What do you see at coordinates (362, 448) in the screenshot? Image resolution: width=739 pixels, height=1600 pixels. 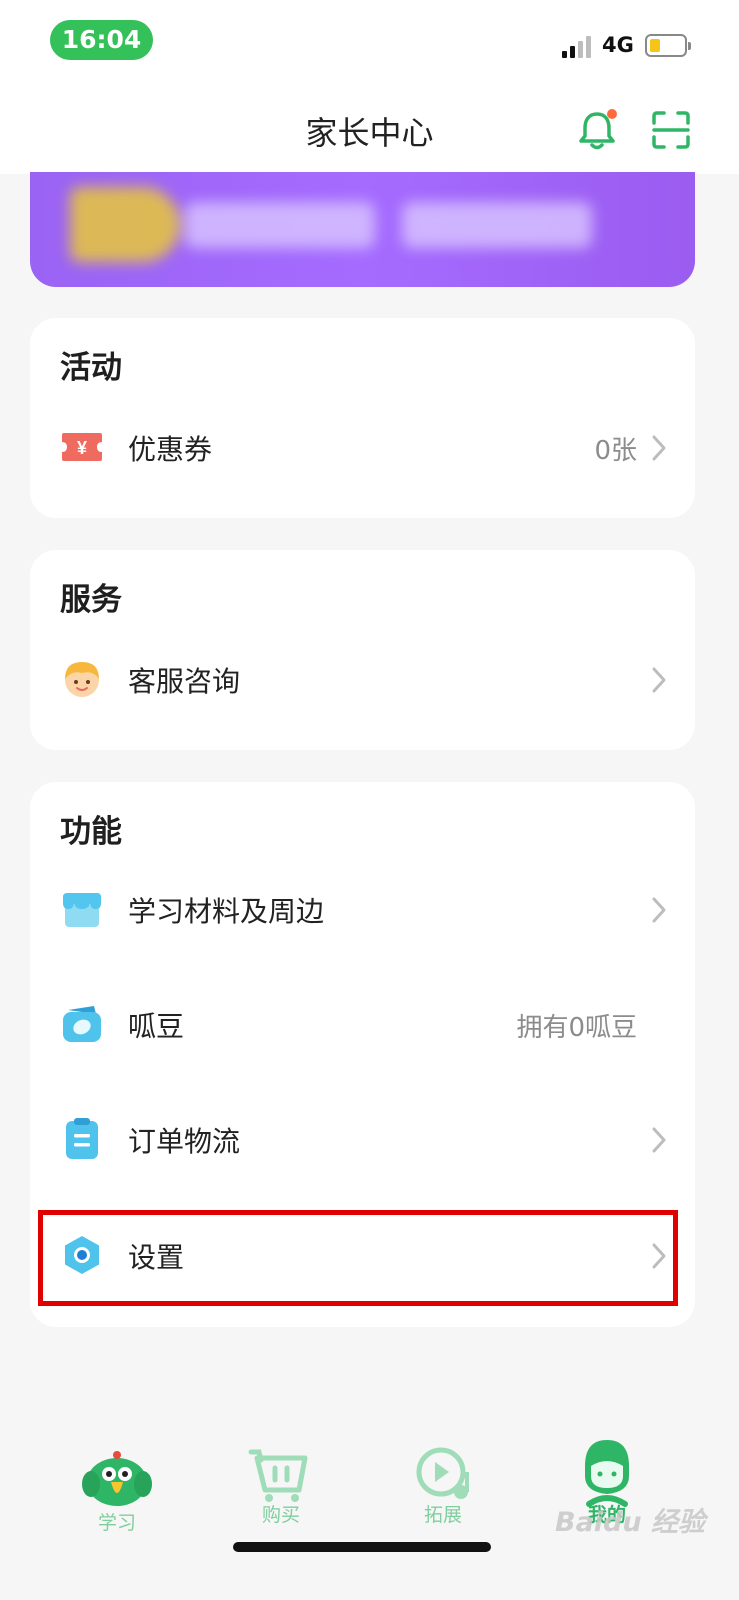 I see `list-item-coupon: ¥ 优惠券 0张` at bounding box center [362, 448].